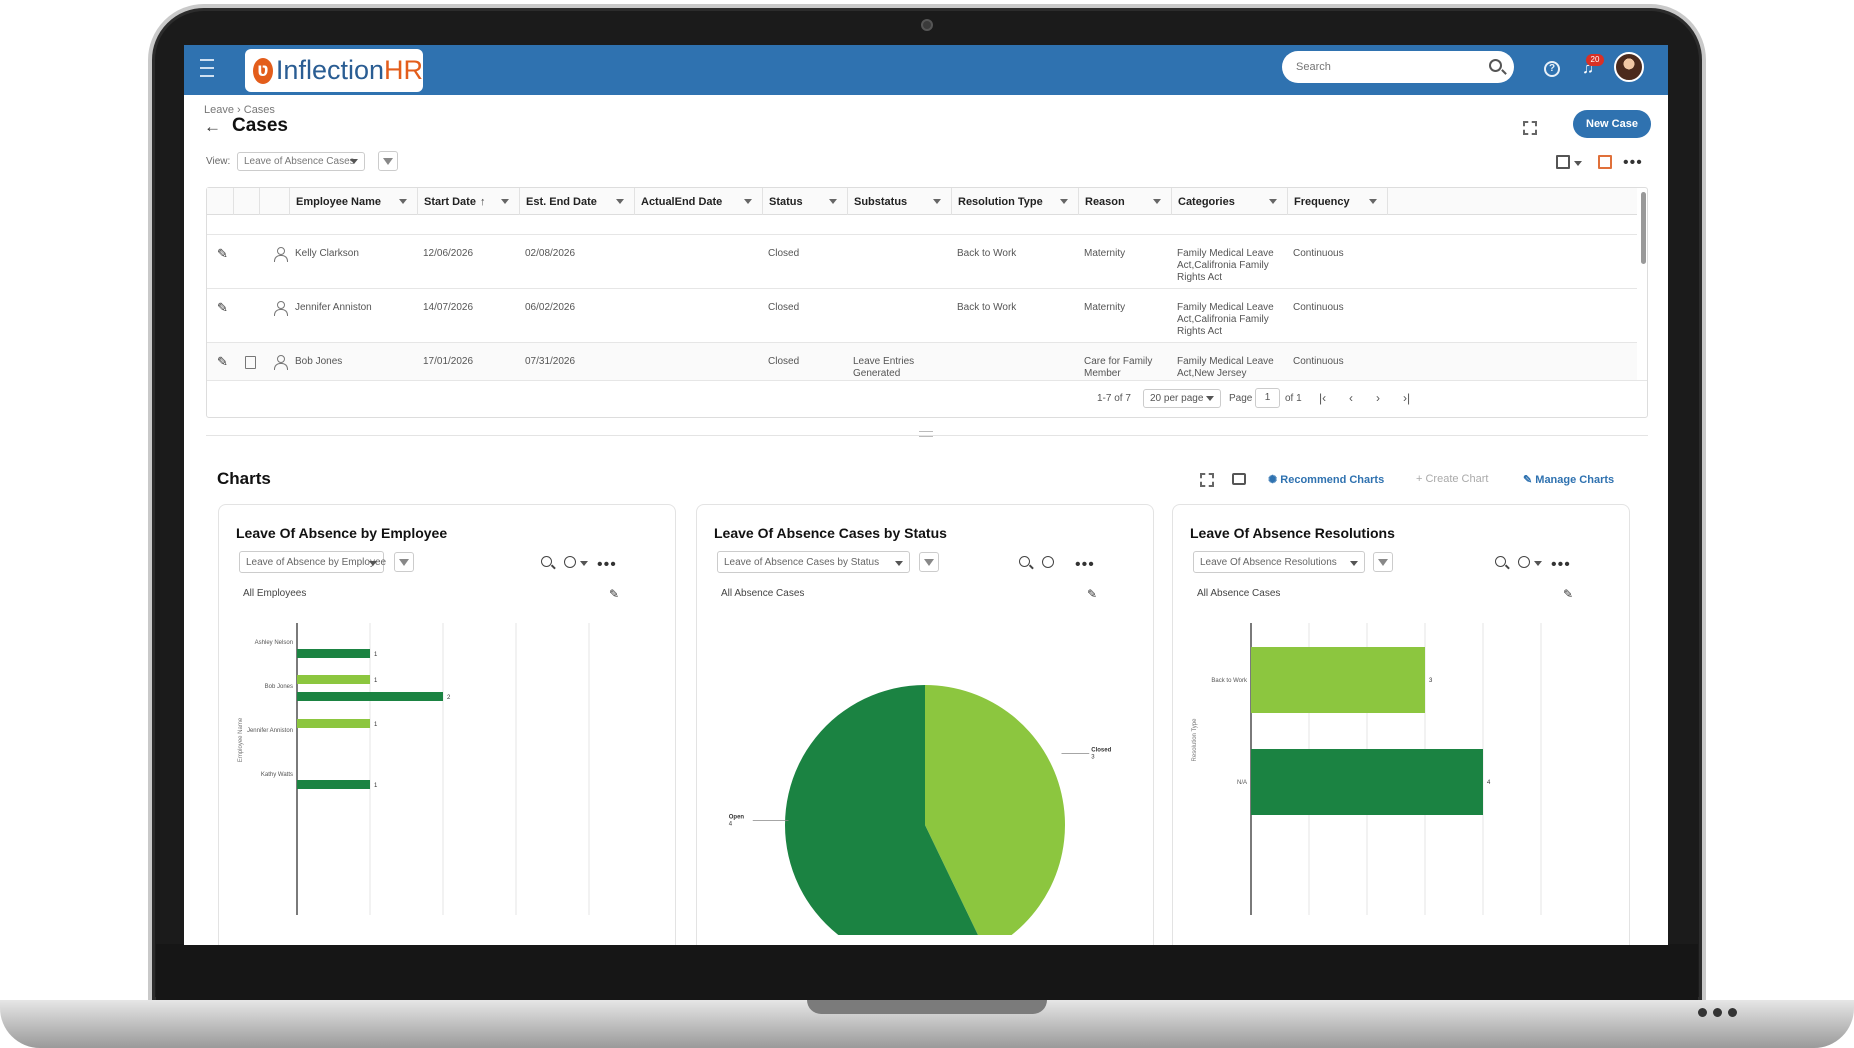  What do you see at coordinates (301, 161) in the screenshot?
I see `view-select: Leave of Absence Cases` at bounding box center [301, 161].